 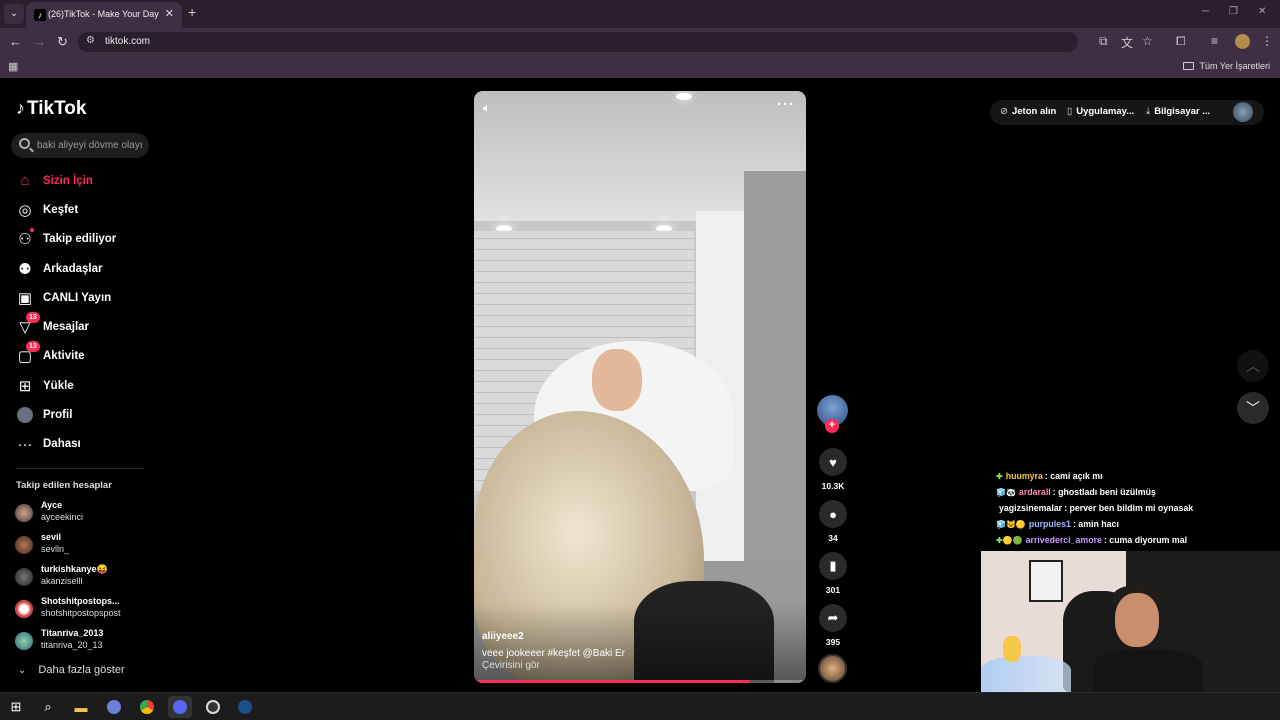 What do you see at coordinates (786, 104) in the screenshot?
I see `more-options-icon: ···` at bounding box center [786, 104].